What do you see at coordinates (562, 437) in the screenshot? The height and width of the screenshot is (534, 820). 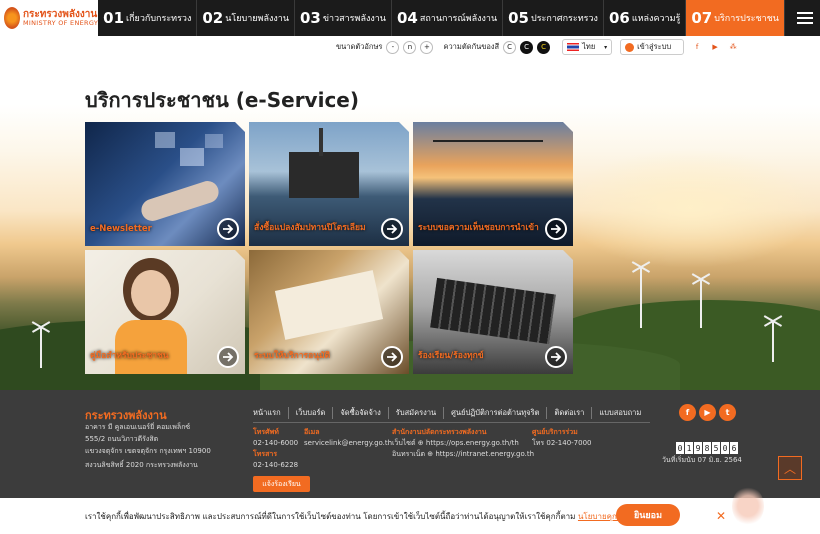 I see `footer-service-center: ศูนย์บริการร่วม โทร 02-140-7000` at bounding box center [562, 437].